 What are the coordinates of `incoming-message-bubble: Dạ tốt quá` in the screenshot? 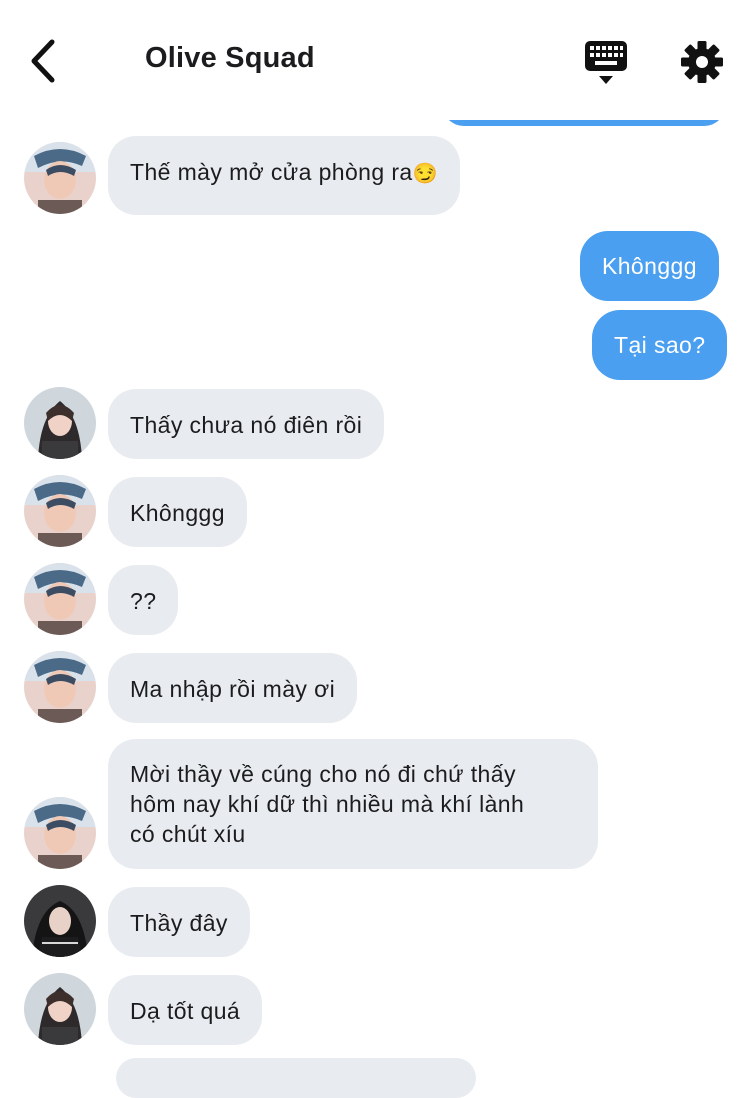 It's located at (185, 1010).